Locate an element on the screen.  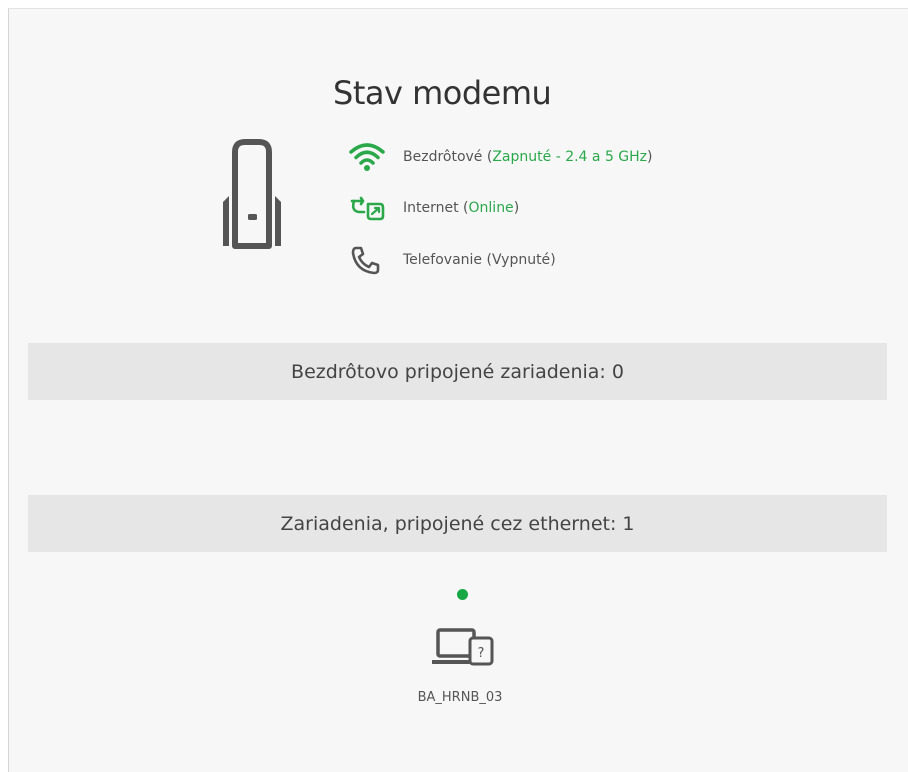
ethernet-devices-count: Zariadenia, pripojené cez ethernet: 1 is located at coordinates (457, 523).